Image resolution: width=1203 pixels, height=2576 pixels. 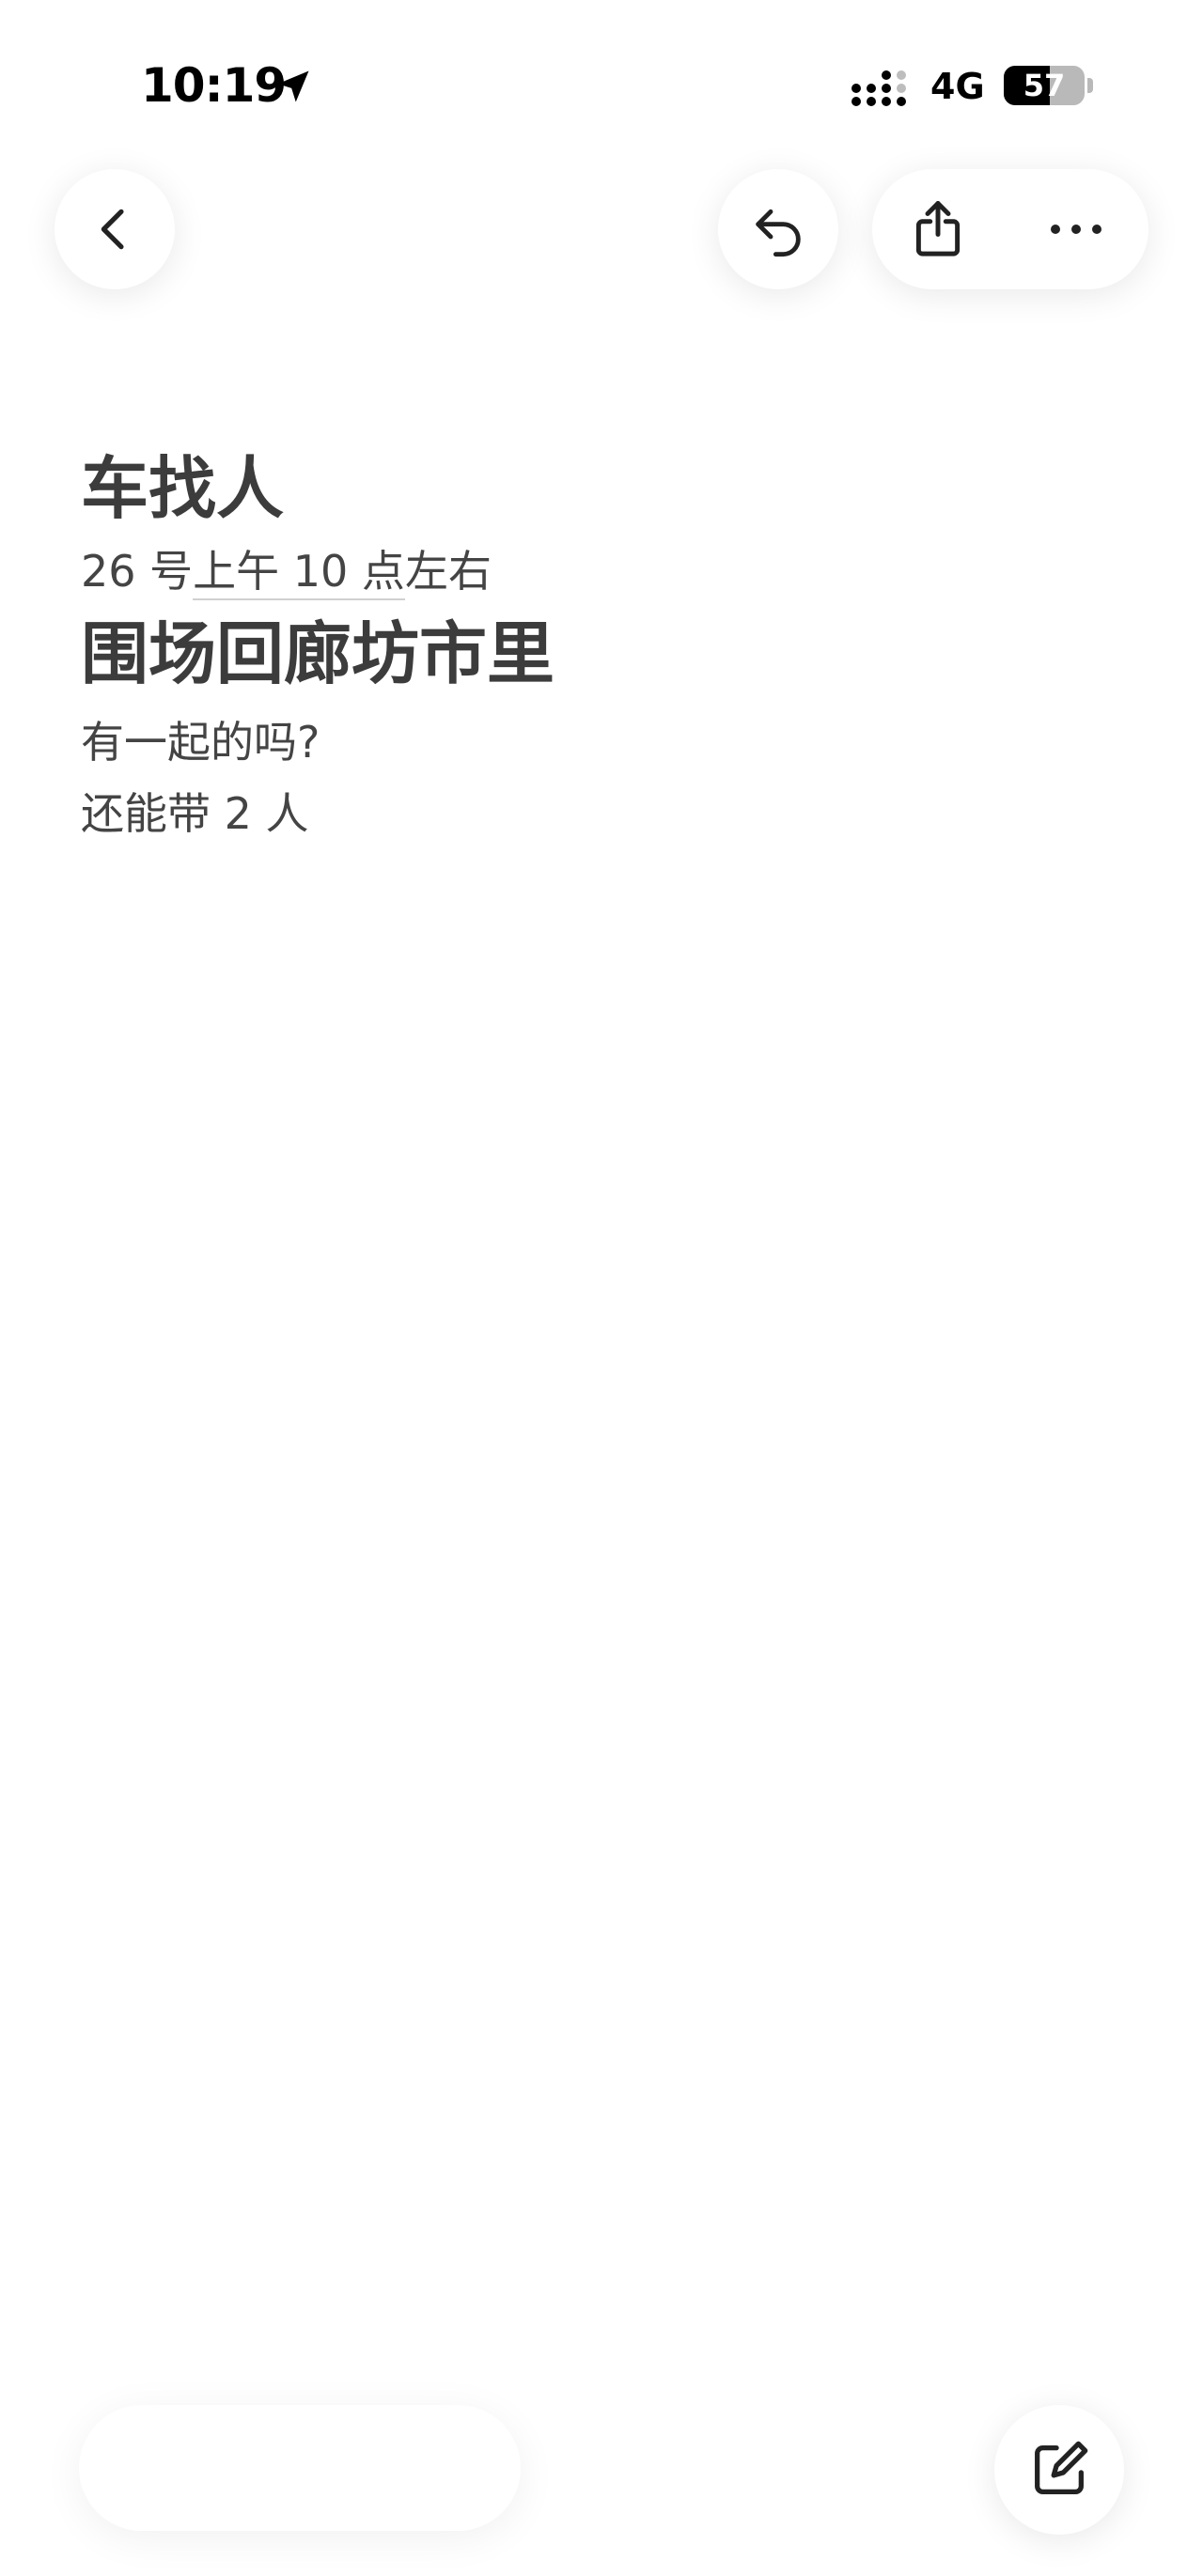 I want to click on note-line-time-prefix: 26 号, so click(x=137, y=571).